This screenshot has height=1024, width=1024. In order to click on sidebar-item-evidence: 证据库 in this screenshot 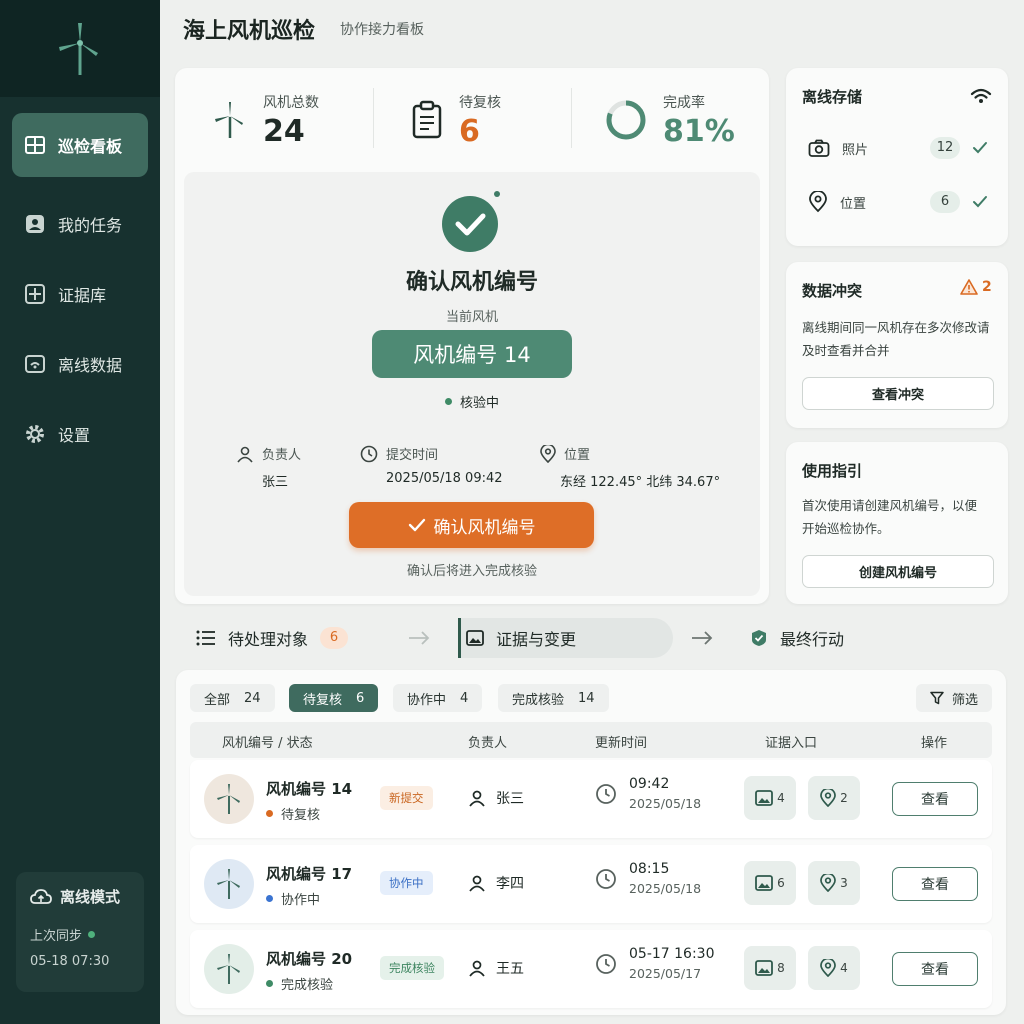, I will do `click(80, 294)`.